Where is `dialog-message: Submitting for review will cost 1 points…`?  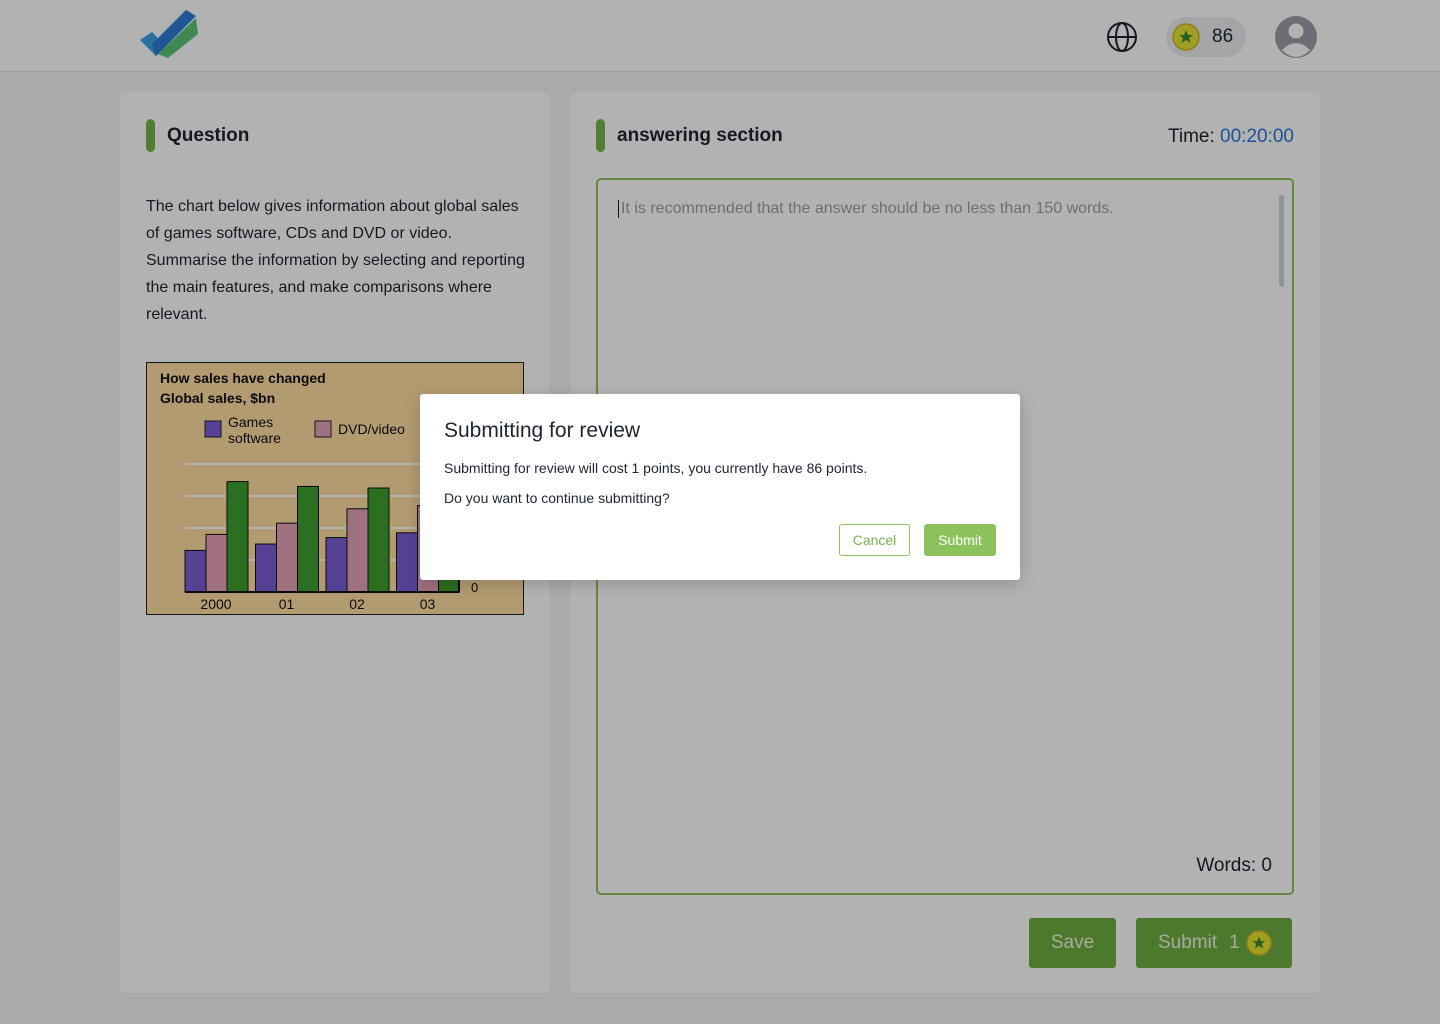
dialog-message: Submitting for review will cost 1 points… is located at coordinates (656, 468).